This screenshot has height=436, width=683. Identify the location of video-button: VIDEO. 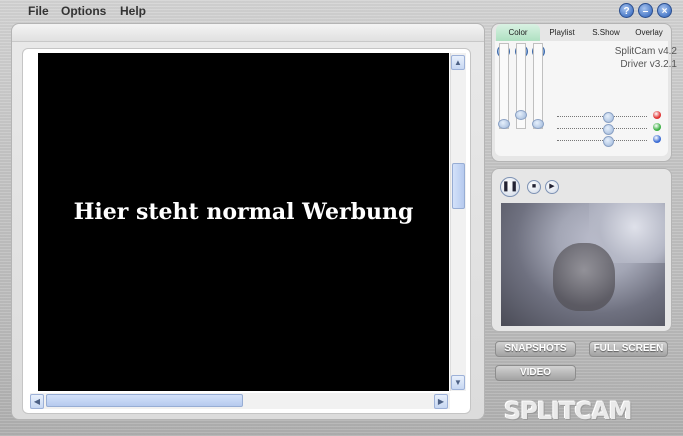
(535, 373).